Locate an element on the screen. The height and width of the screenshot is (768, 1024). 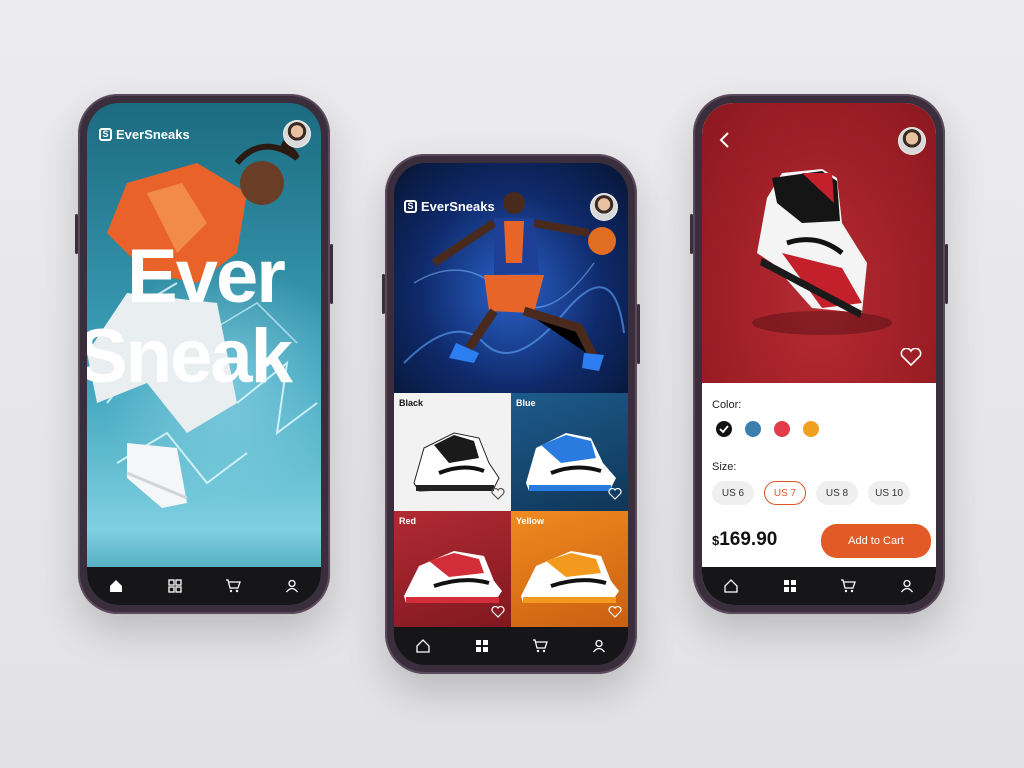
size-option: US 7 is located at coordinates (785, 493).